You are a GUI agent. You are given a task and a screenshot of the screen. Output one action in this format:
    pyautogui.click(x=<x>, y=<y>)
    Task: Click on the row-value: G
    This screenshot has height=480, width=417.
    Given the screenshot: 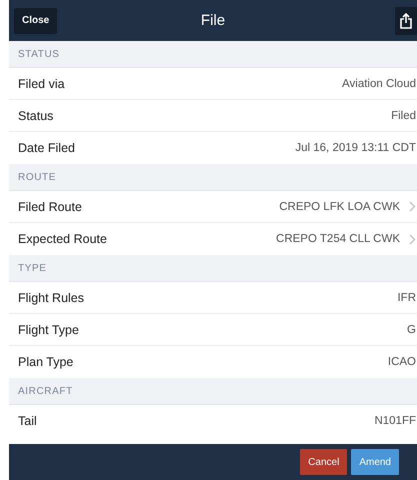 What is the action you would take?
    pyautogui.click(x=412, y=330)
    